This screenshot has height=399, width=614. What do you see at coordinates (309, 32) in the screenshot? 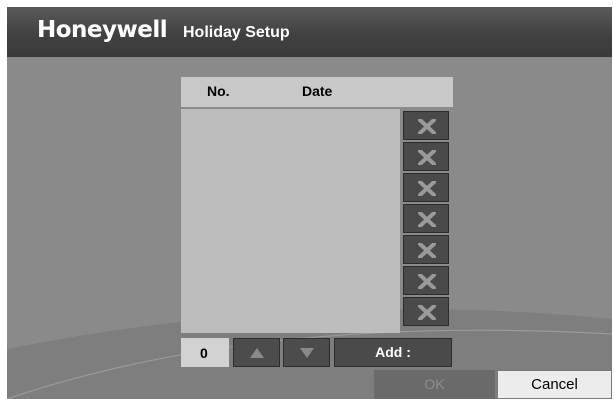
I see `title-bar: Honeywell Holiday Setup` at bounding box center [309, 32].